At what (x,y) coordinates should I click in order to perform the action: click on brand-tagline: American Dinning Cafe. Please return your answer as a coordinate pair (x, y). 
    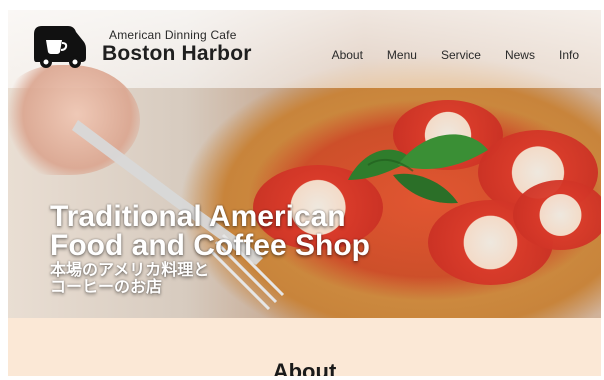
    Looking at the image, I should click on (173, 35).